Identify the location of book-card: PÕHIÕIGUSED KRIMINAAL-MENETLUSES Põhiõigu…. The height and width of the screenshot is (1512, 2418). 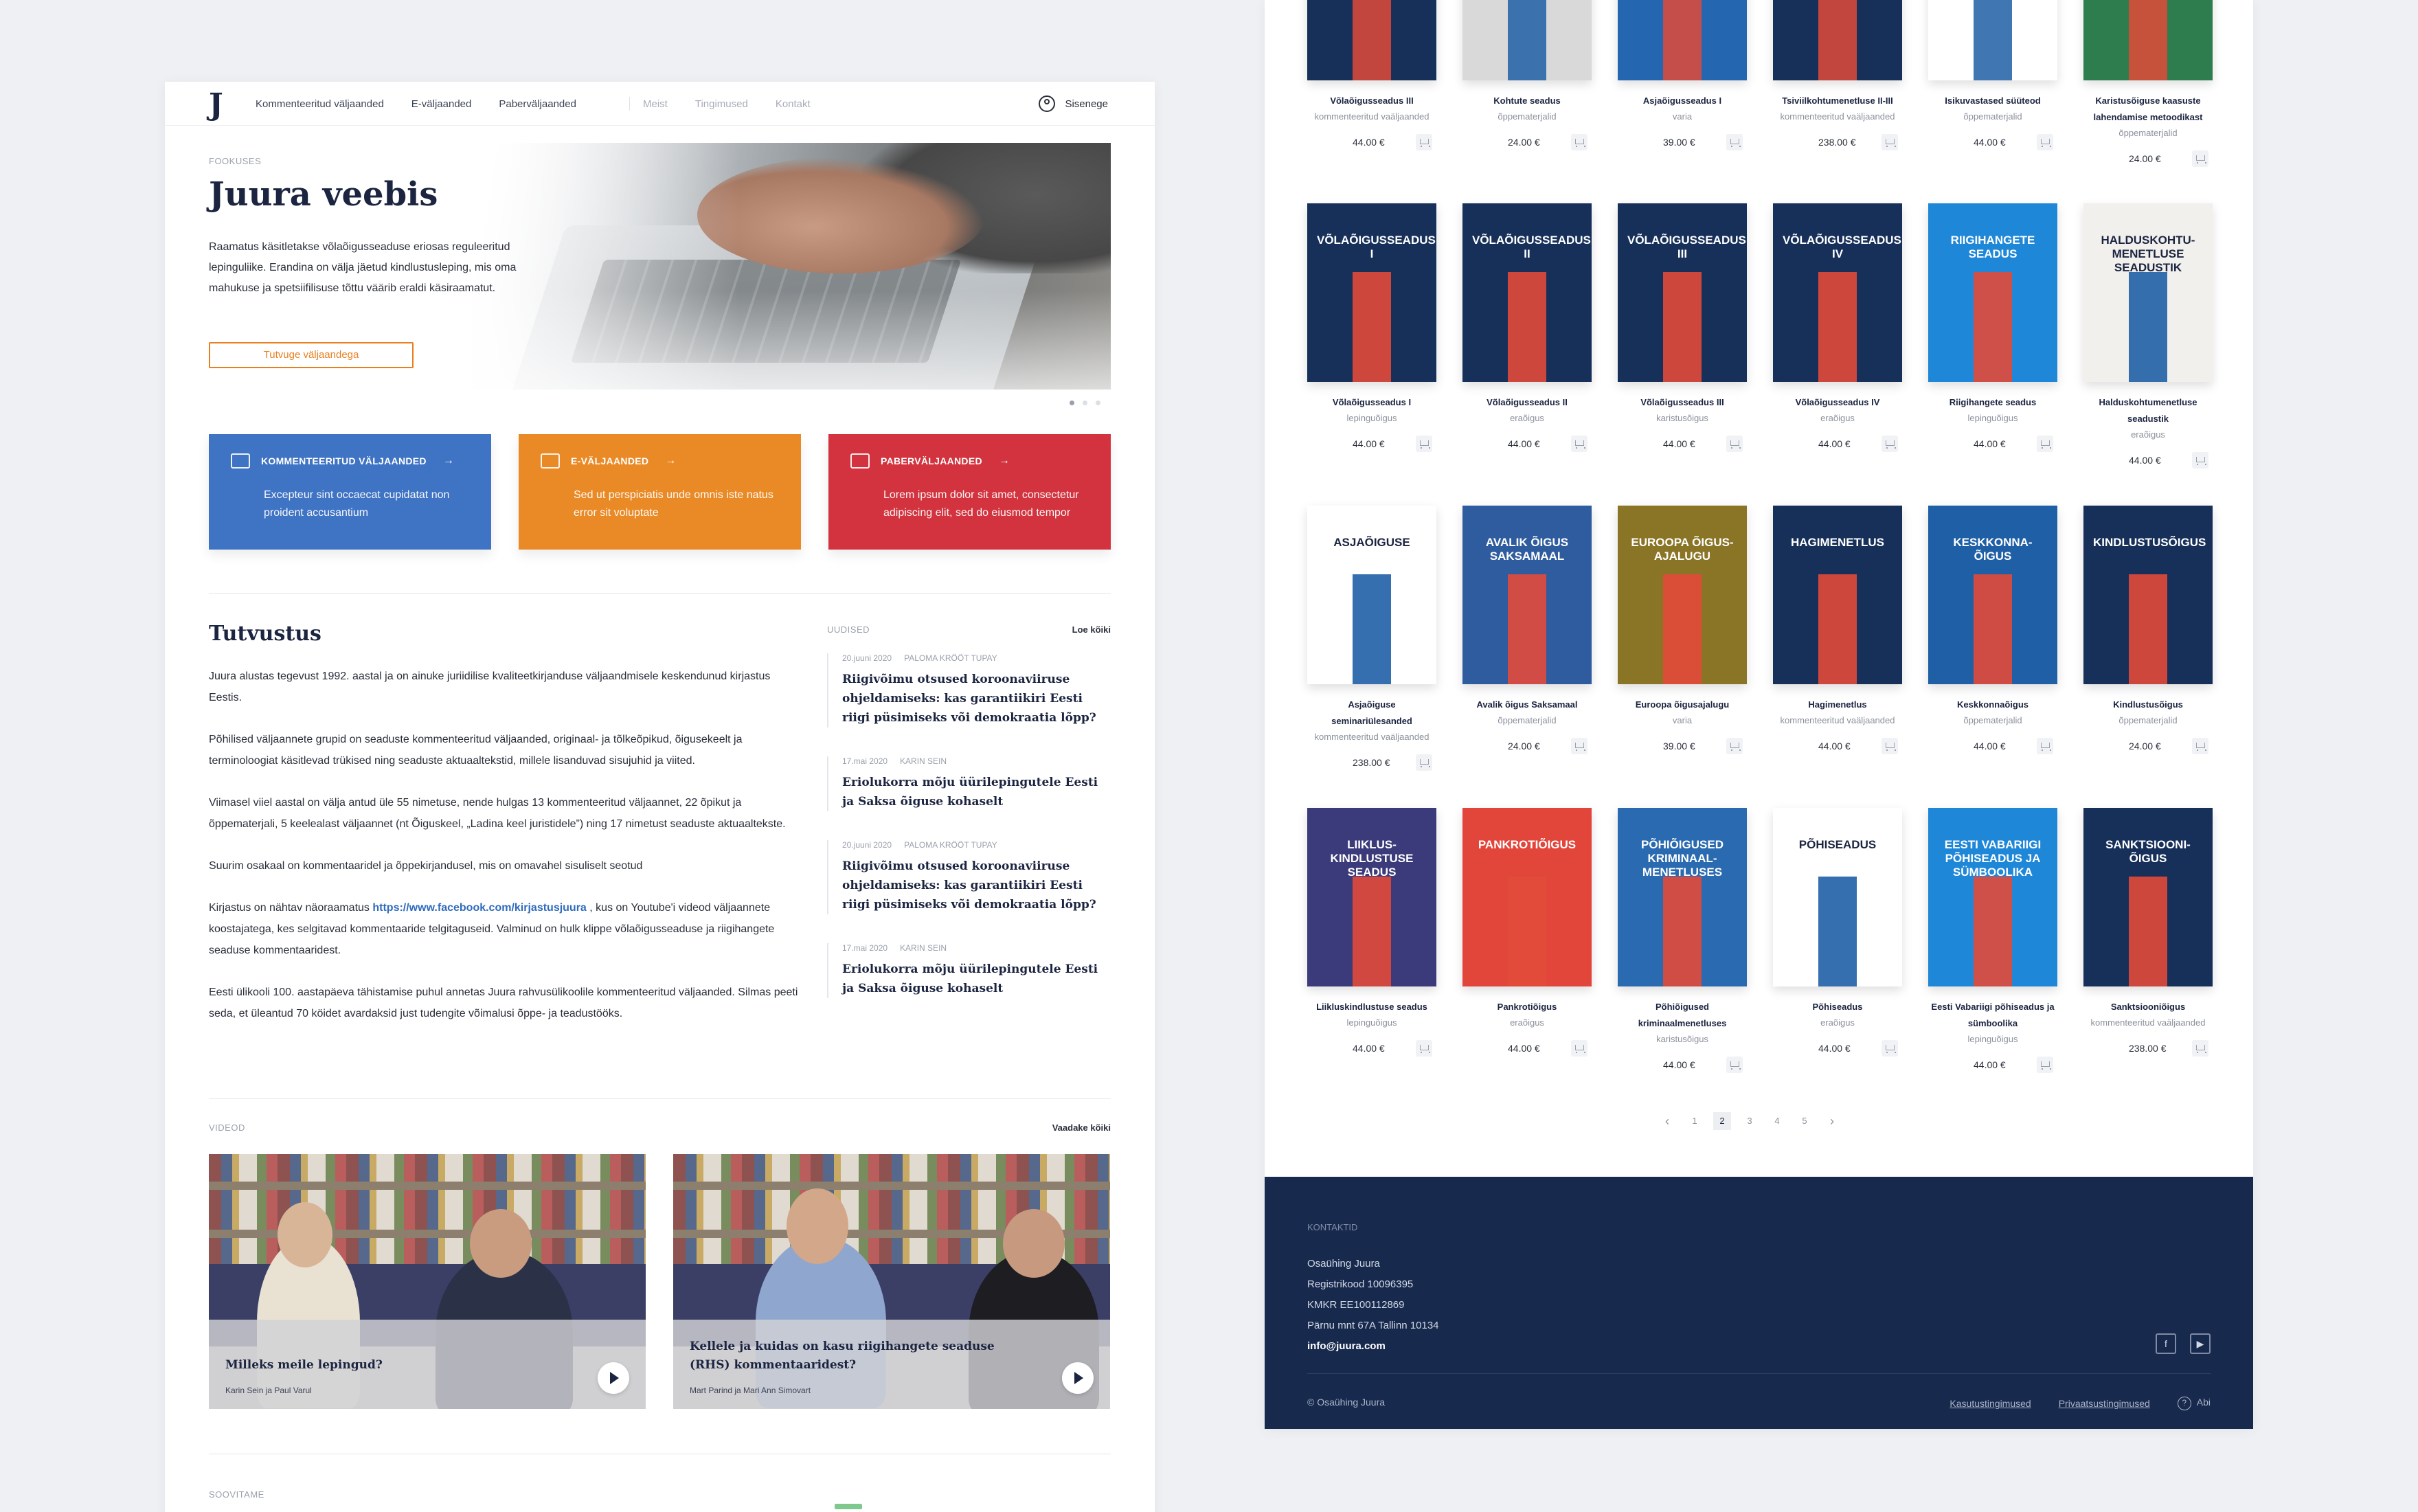
(1682, 941).